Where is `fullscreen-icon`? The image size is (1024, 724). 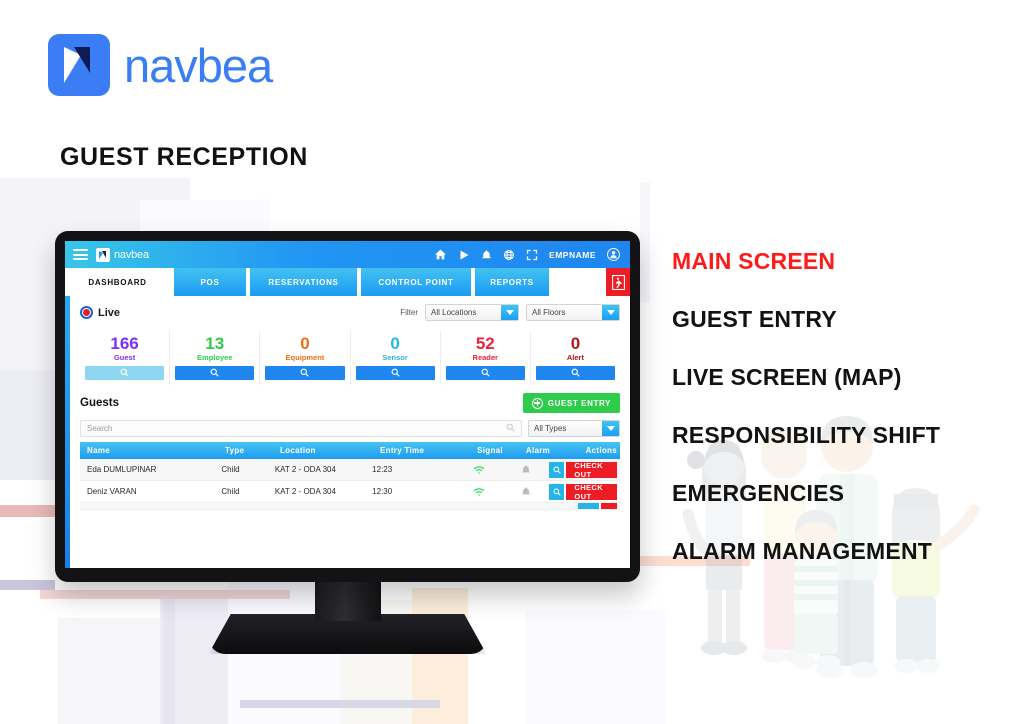 fullscreen-icon is located at coordinates (532, 255).